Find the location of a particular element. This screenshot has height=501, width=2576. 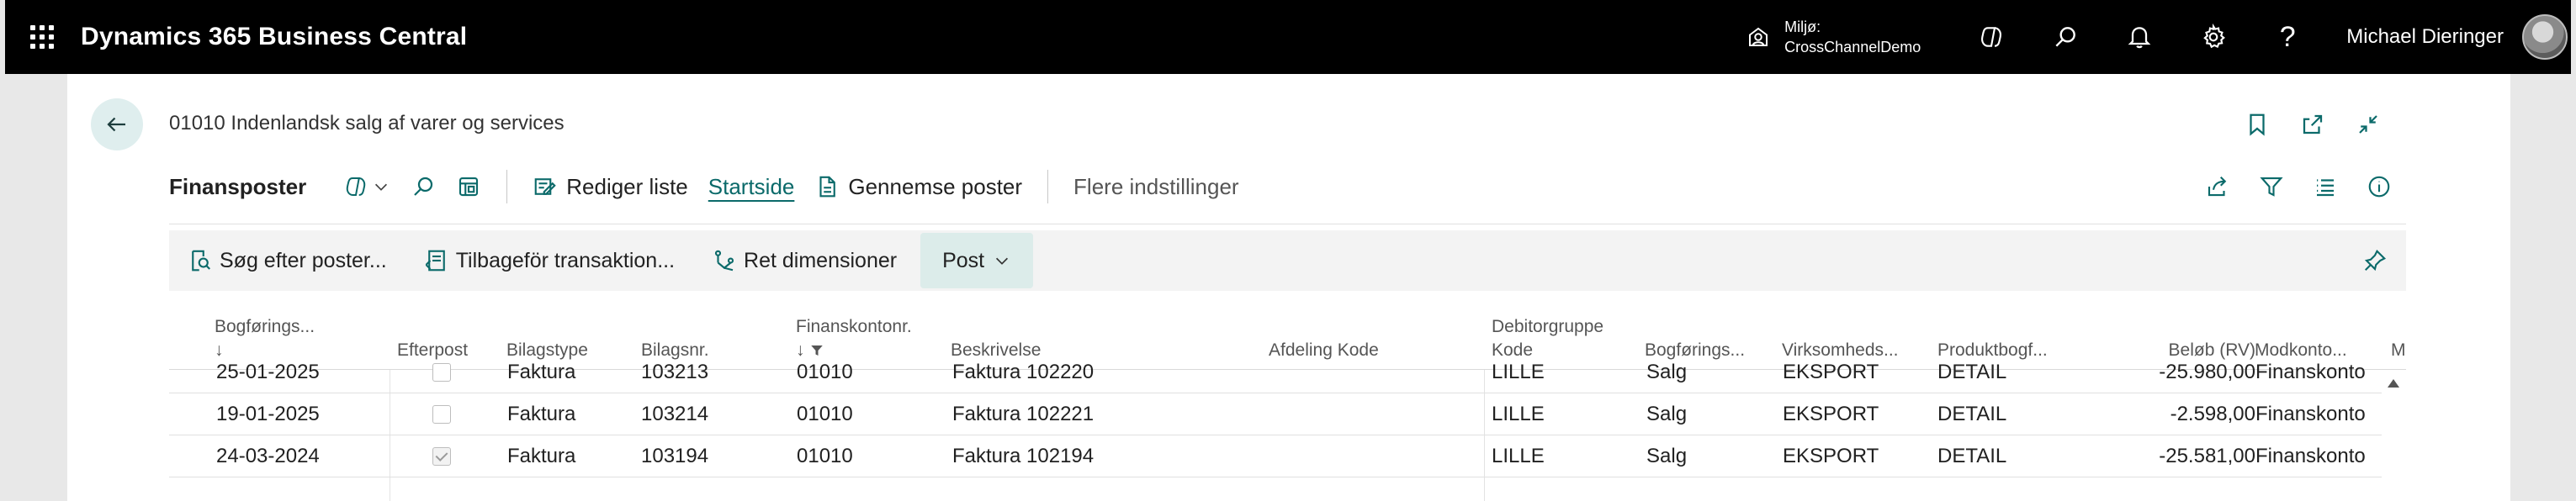

notifications-button is located at coordinates (2139, 37).